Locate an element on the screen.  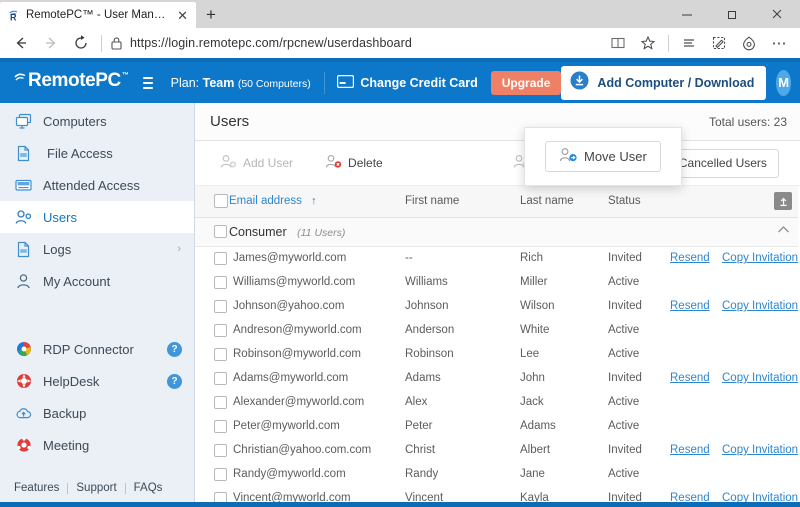
footer-link-faqs: FAQs is located at coordinates (148, 488).